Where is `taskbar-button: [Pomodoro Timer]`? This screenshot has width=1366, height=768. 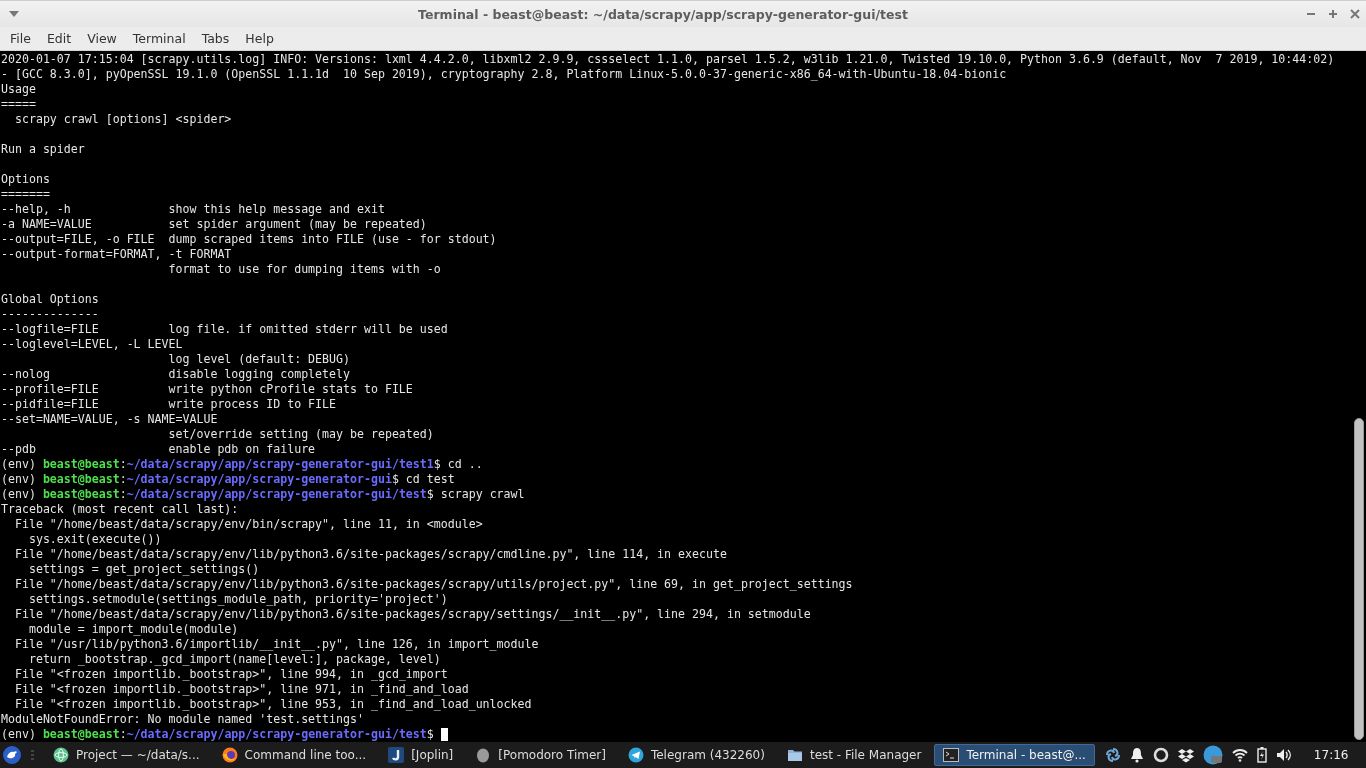
taskbar-button: [Pomodoro Timer] is located at coordinates (540, 755).